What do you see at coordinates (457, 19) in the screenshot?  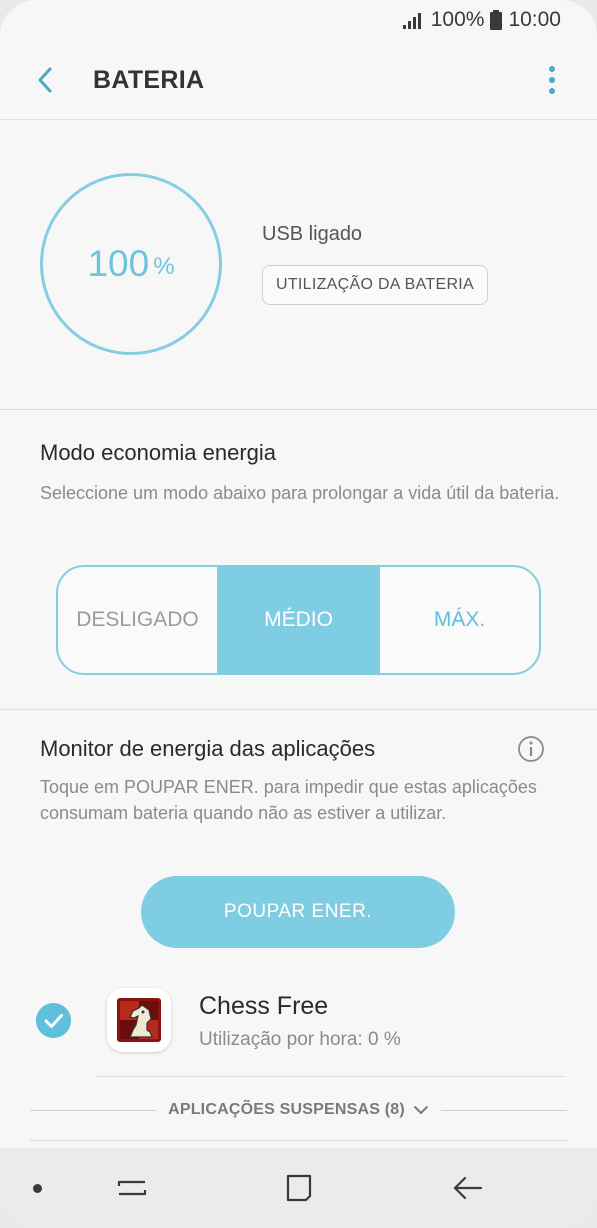 I see `battery-percent-text: 100%` at bounding box center [457, 19].